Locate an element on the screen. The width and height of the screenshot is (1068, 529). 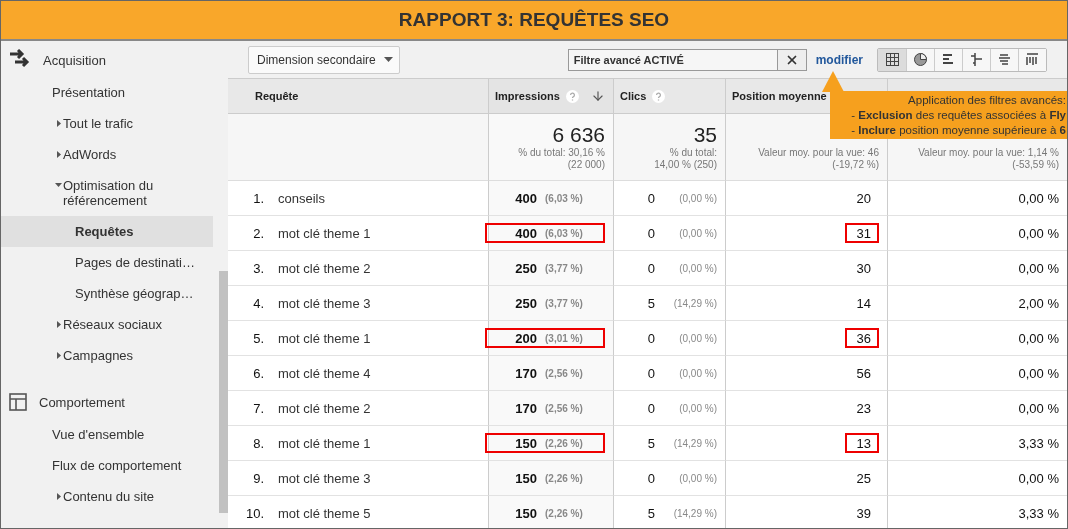
total-note: % du total: is located at coordinates (693, 153).